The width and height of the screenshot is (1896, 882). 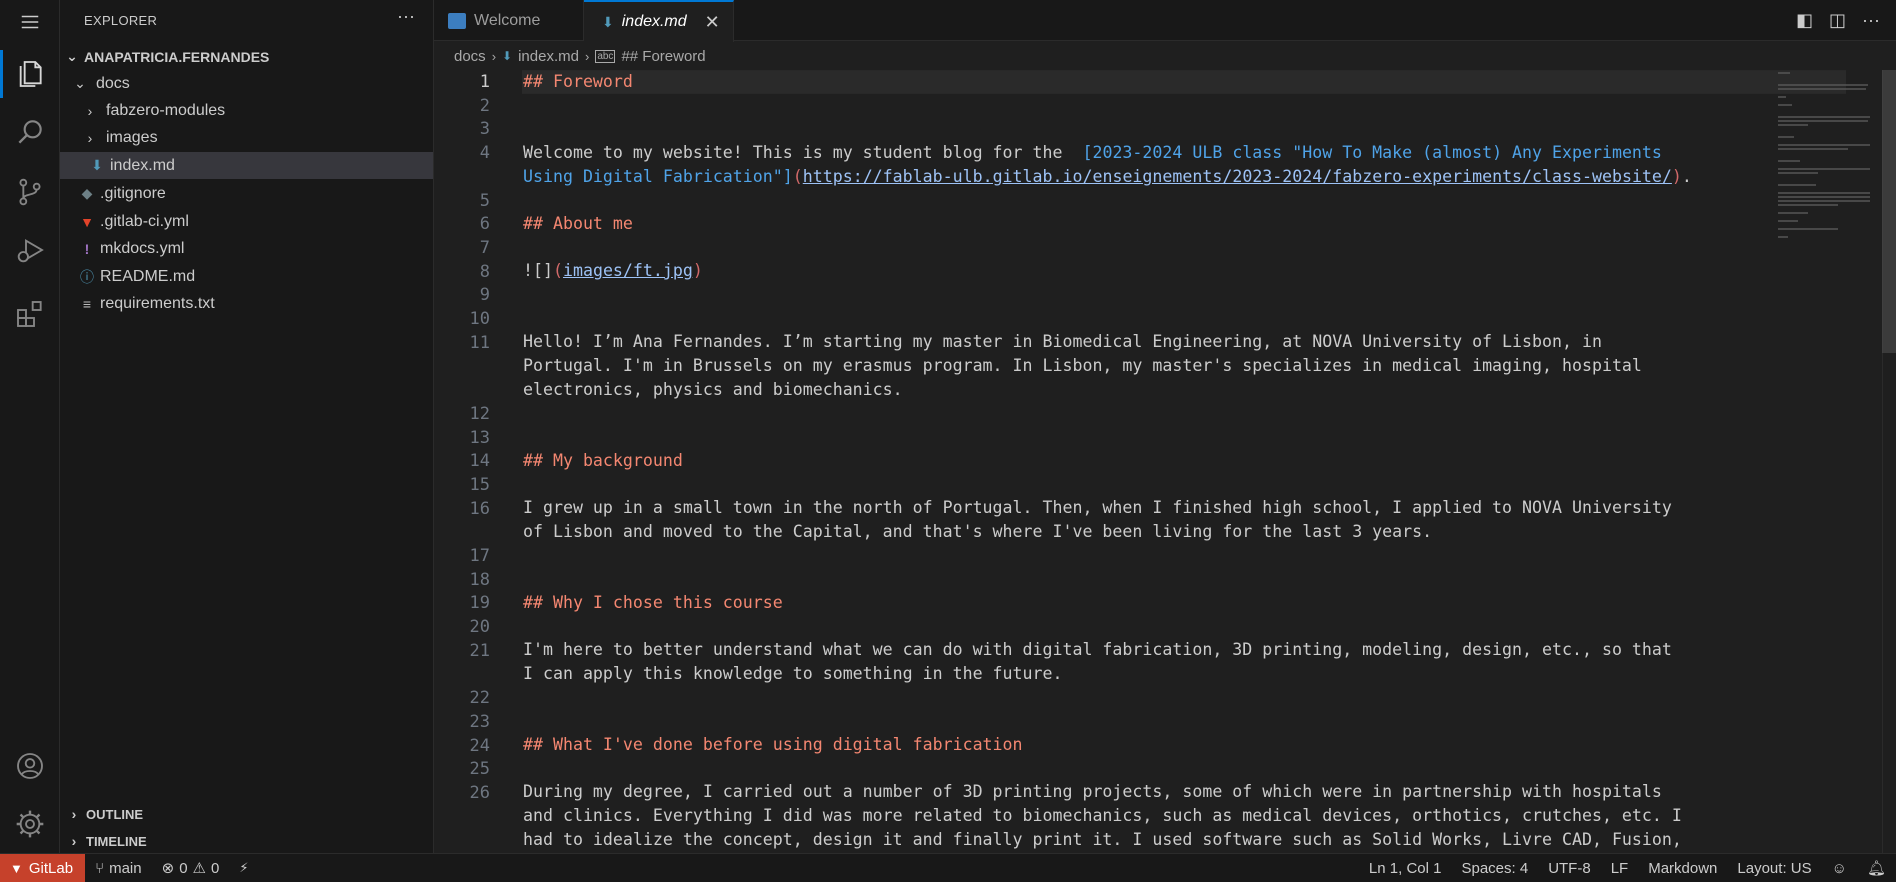 What do you see at coordinates (1405, 868) in the screenshot?
I see `cursor-position: Ln 1, Col 1` at bounding box center [1405, 868].